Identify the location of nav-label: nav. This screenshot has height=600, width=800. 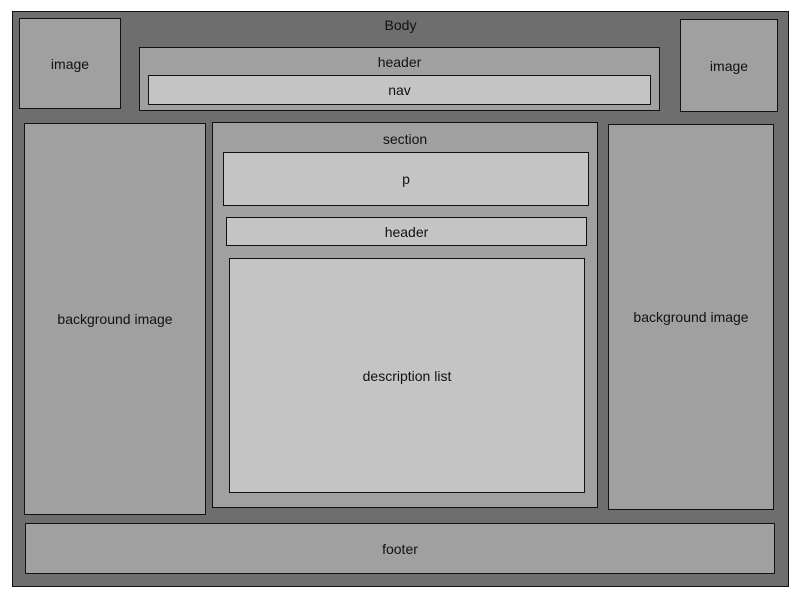
(399, 90).